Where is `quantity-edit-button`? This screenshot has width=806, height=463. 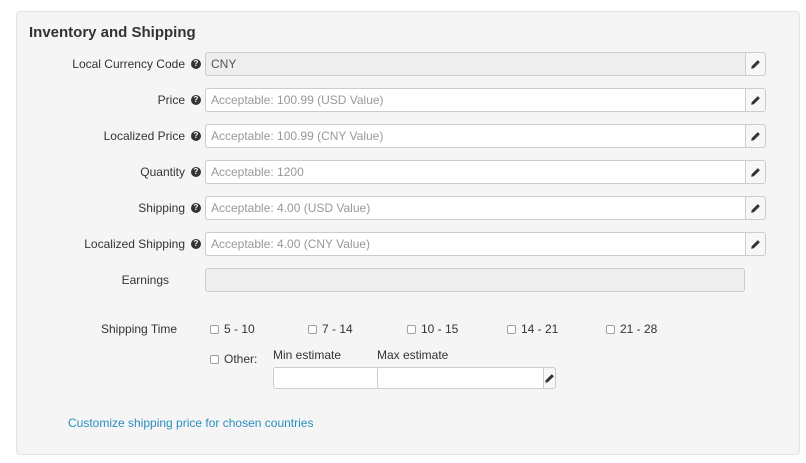
quantity-edit-button is located at coordinates (755, 172).